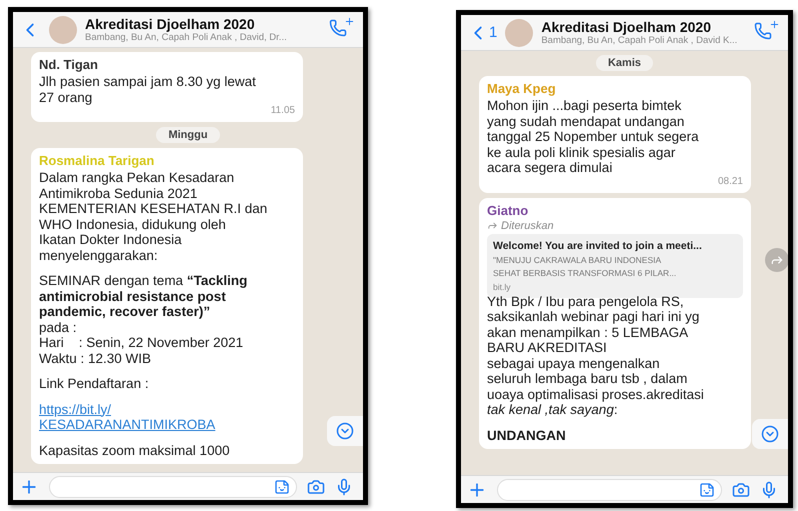 Image resolution: width=798 pixels, height=511 pixels. Describe the element at coordinates (188, 135) in the screenshot. I see `date-label: Minggu` at that location.